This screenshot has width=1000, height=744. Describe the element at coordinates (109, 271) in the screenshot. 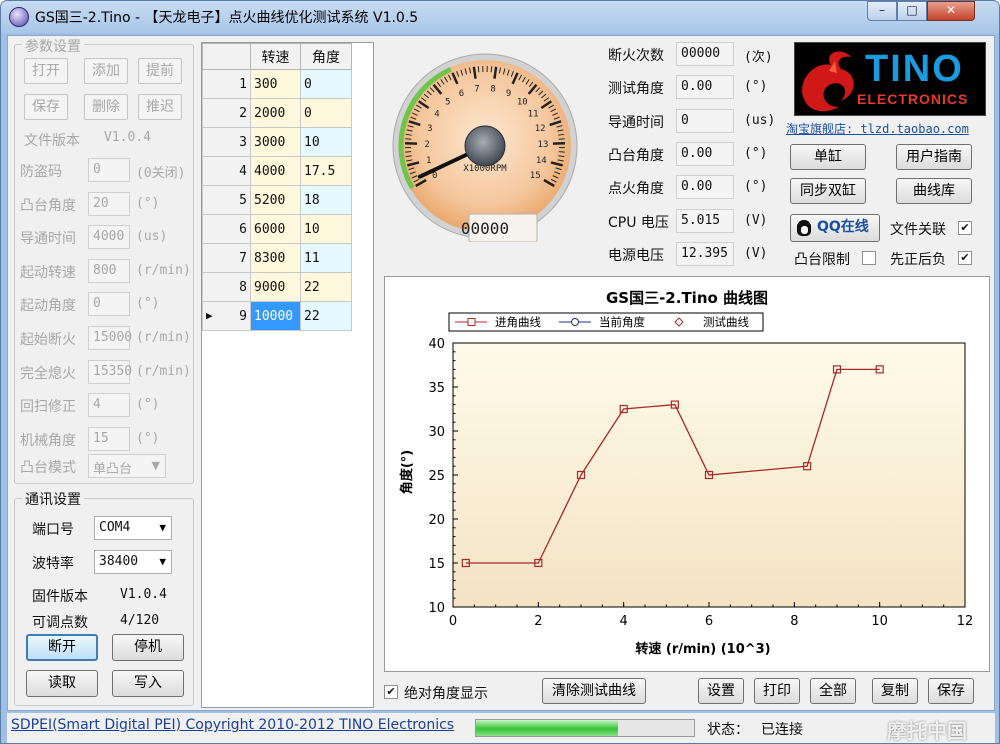

I see `param-input: 800` at that location.